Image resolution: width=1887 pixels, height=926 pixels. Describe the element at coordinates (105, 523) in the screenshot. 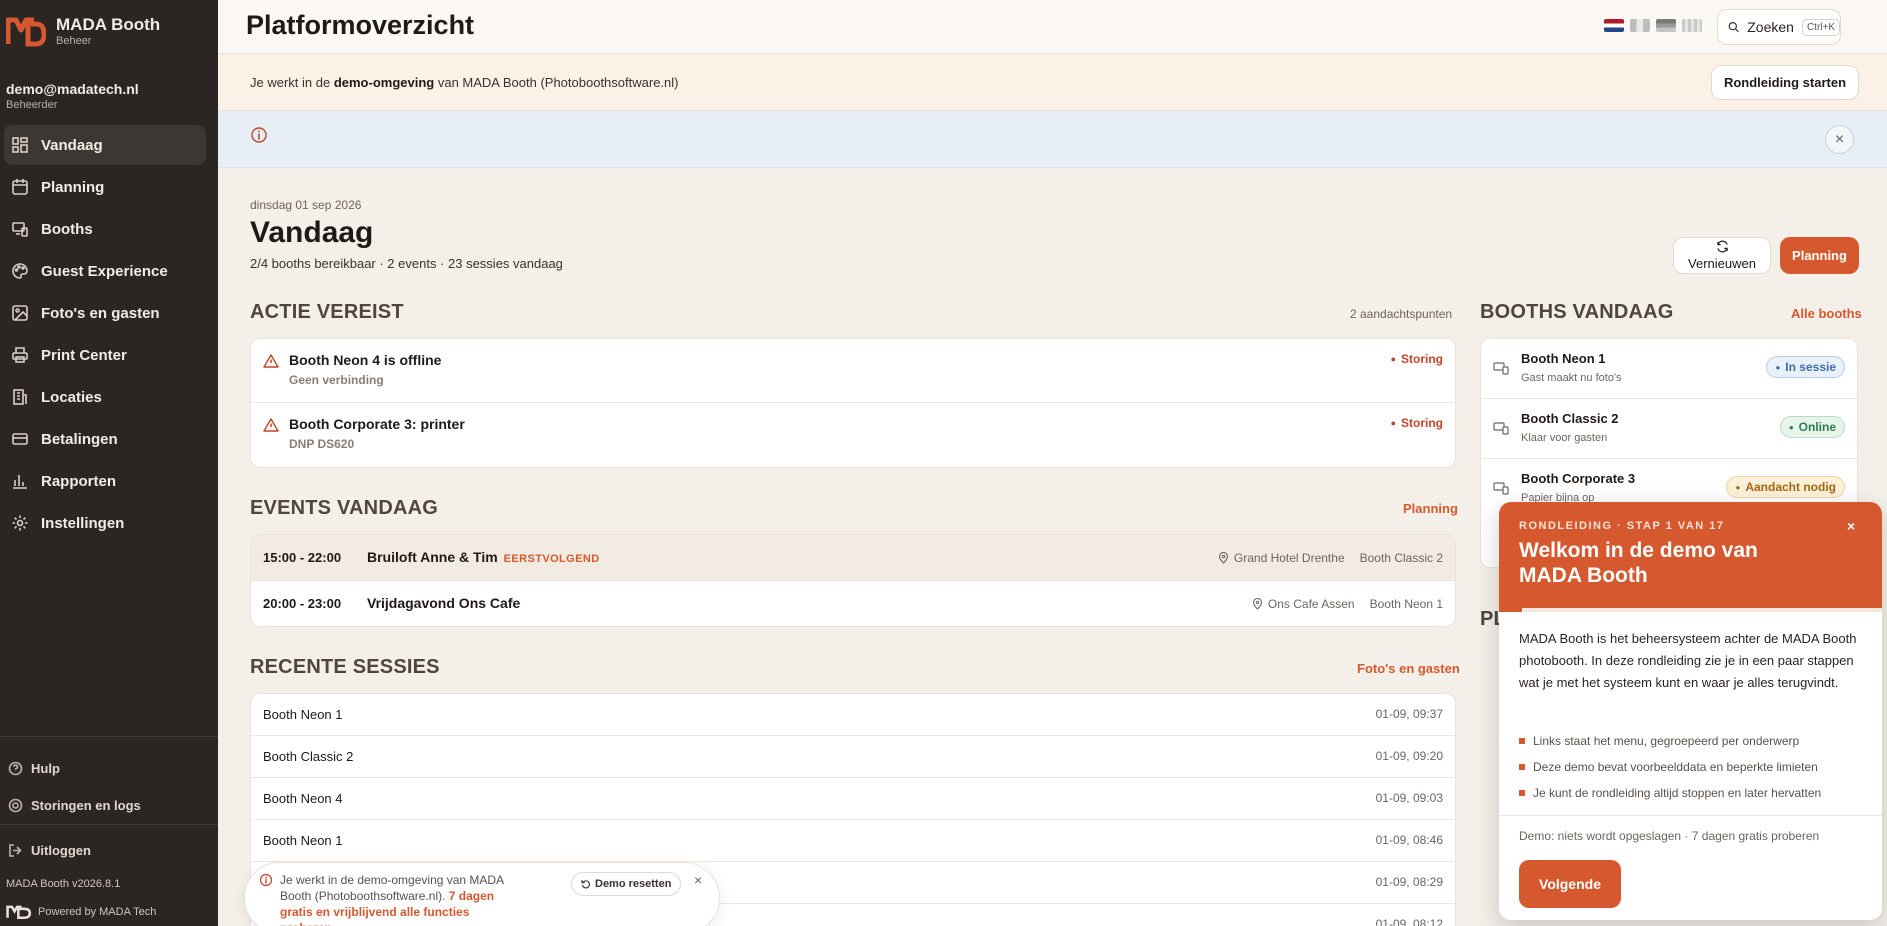

I see `nav-item-instellingen: Instellingen` at that location.